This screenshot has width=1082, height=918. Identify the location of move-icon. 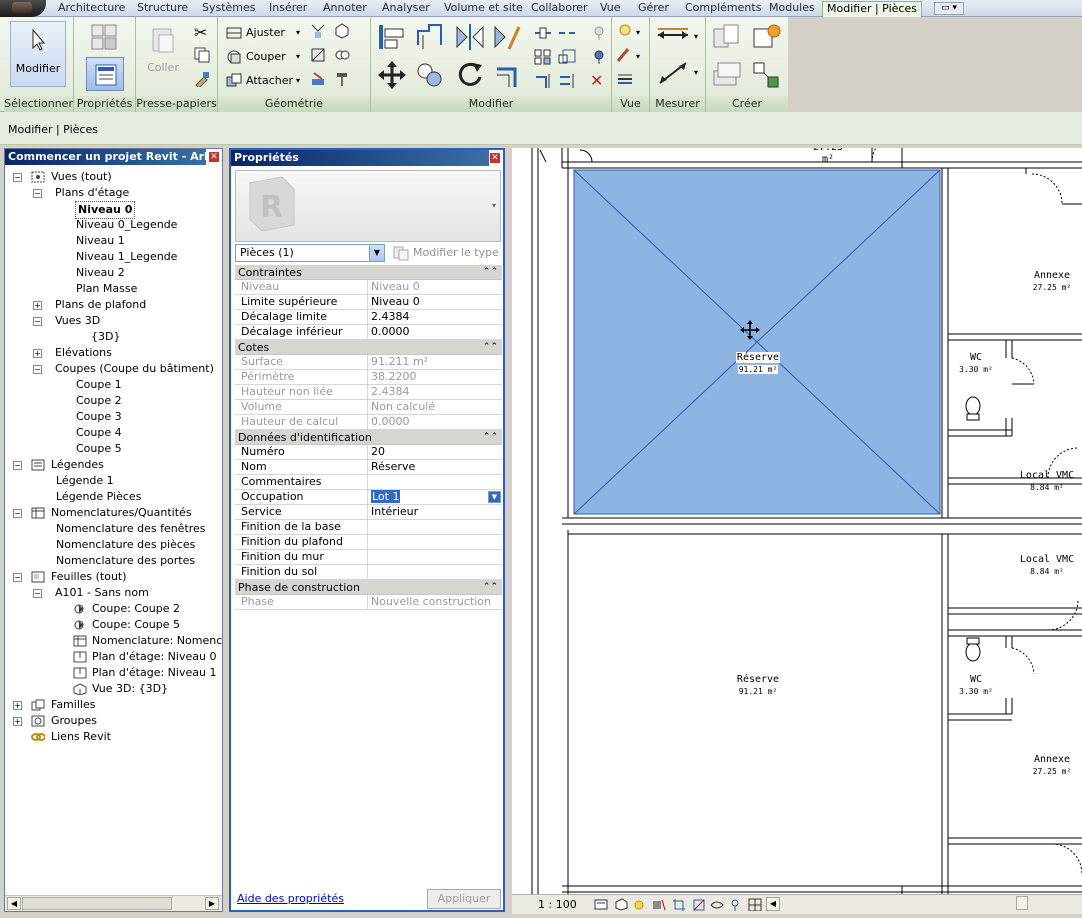
(392, 75).